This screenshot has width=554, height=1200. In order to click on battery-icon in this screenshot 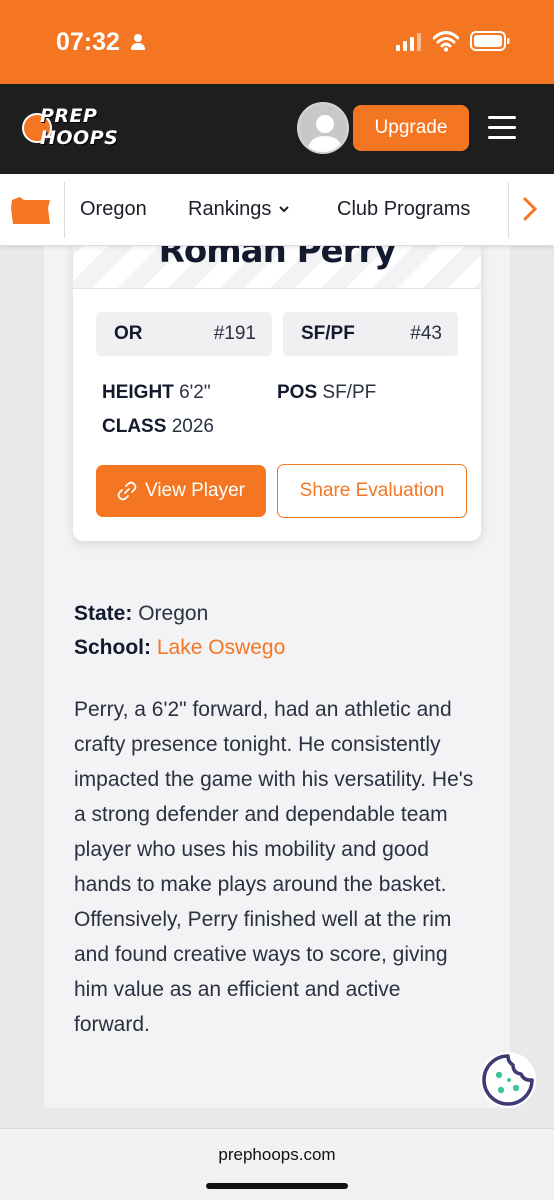, I will do `click(490, 41)`.